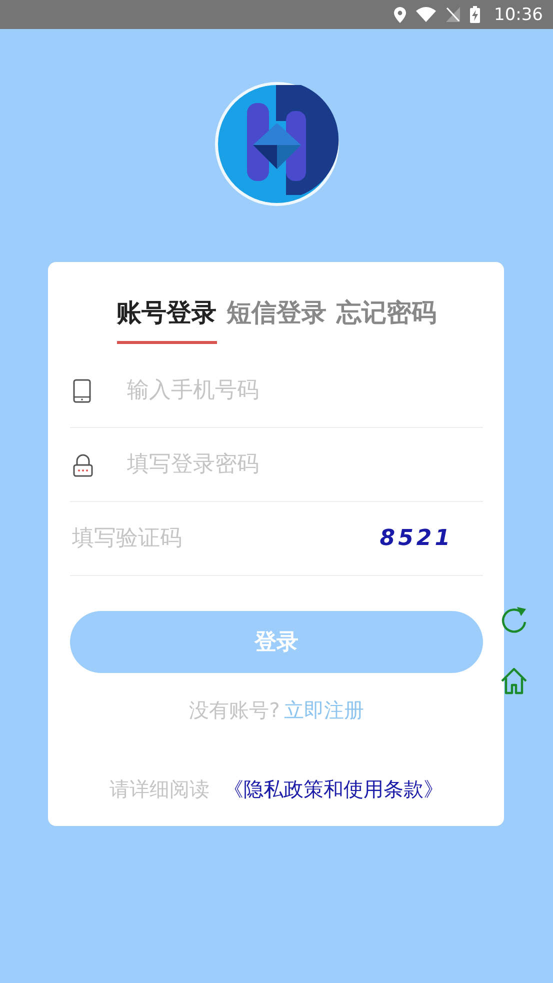  I want to click on tab: 账号登录, so click(166, 320).